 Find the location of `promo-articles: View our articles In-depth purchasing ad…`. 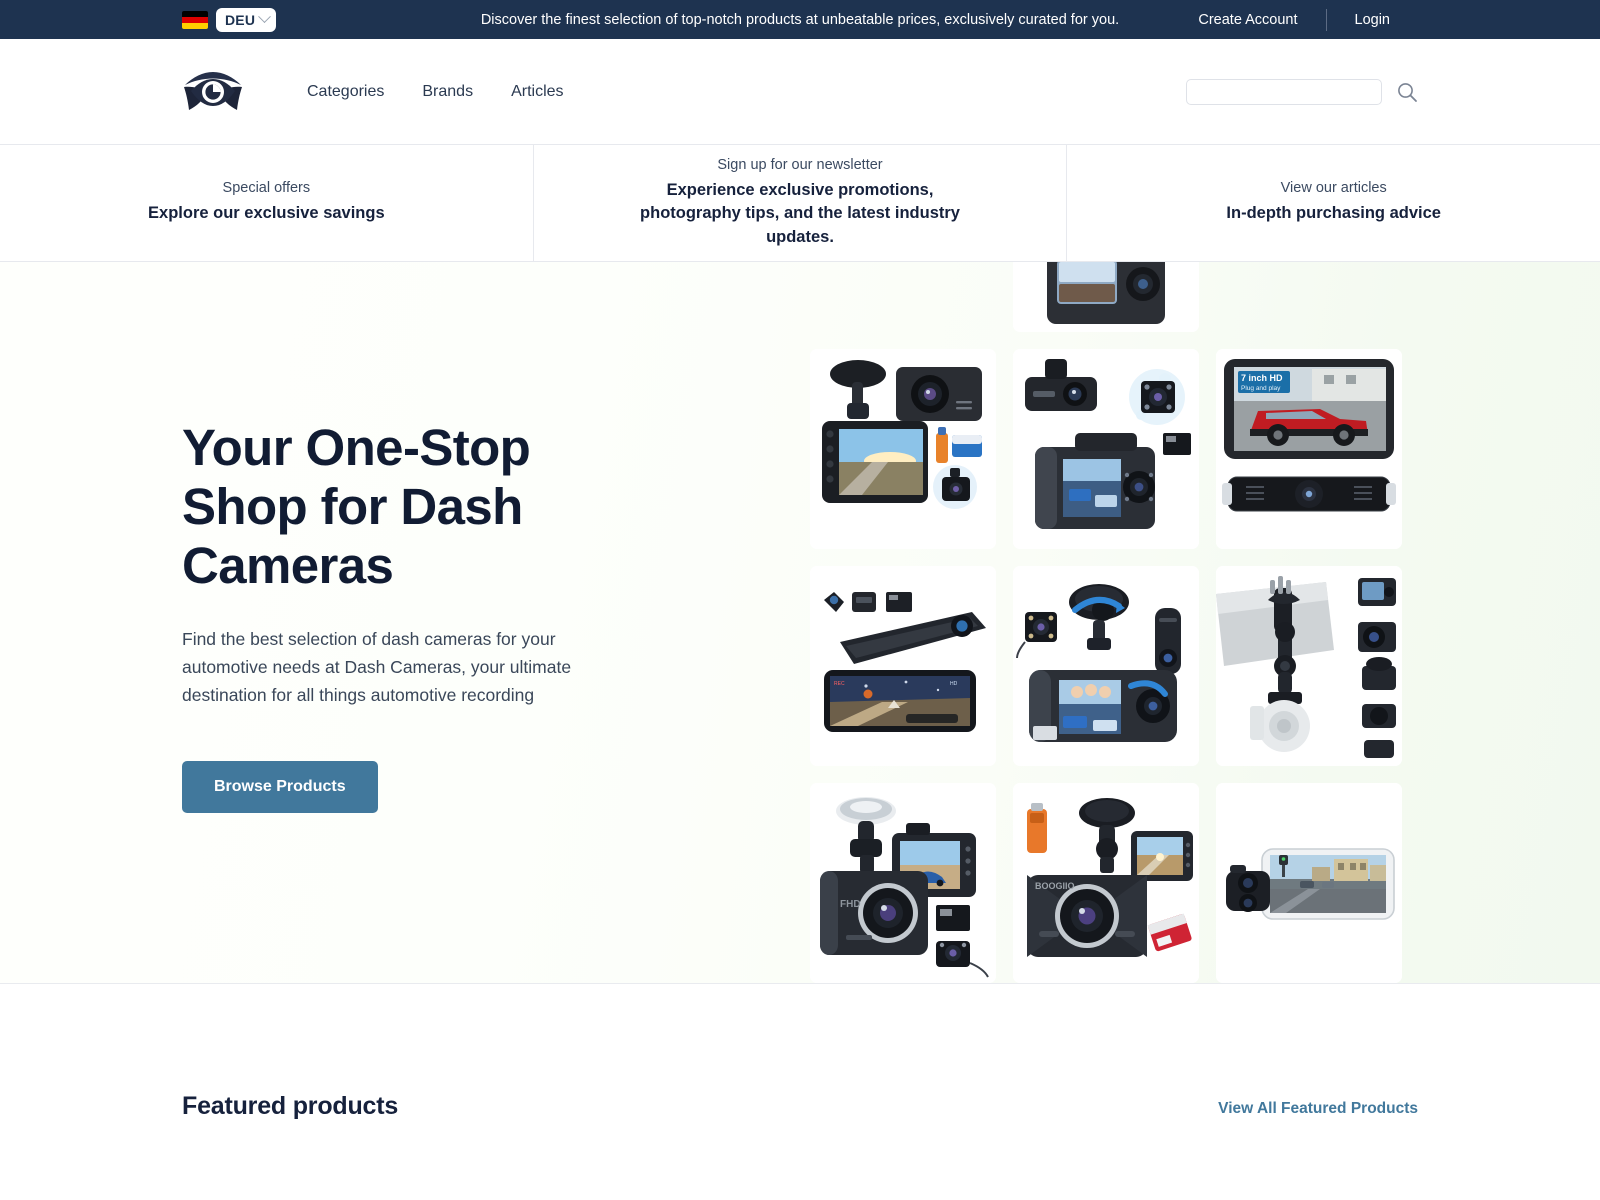

promo-articles: View our articles In-depth purchasing ad… is located at coordinates (1333, 203).